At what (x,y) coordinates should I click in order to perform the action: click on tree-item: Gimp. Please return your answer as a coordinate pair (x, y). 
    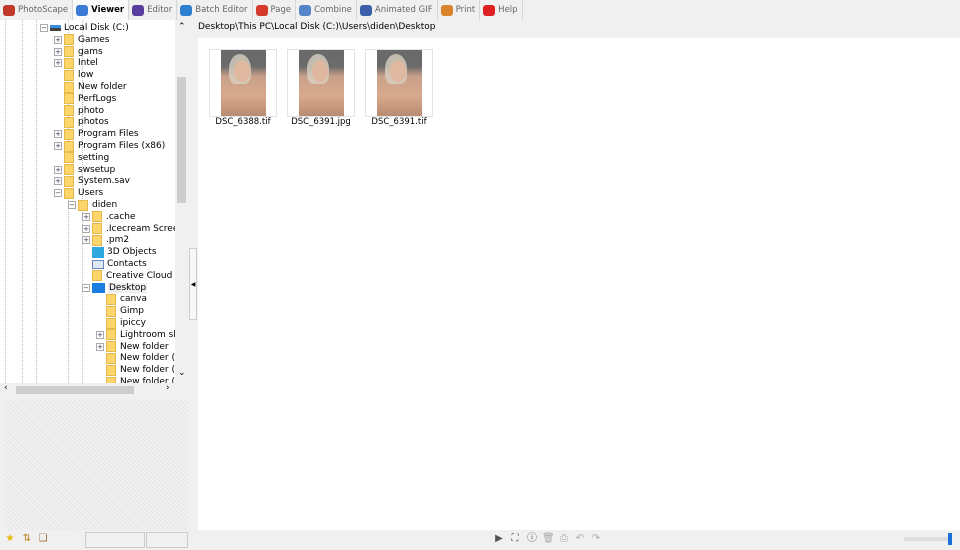
    Looking at the image, I should click on (125, 311).